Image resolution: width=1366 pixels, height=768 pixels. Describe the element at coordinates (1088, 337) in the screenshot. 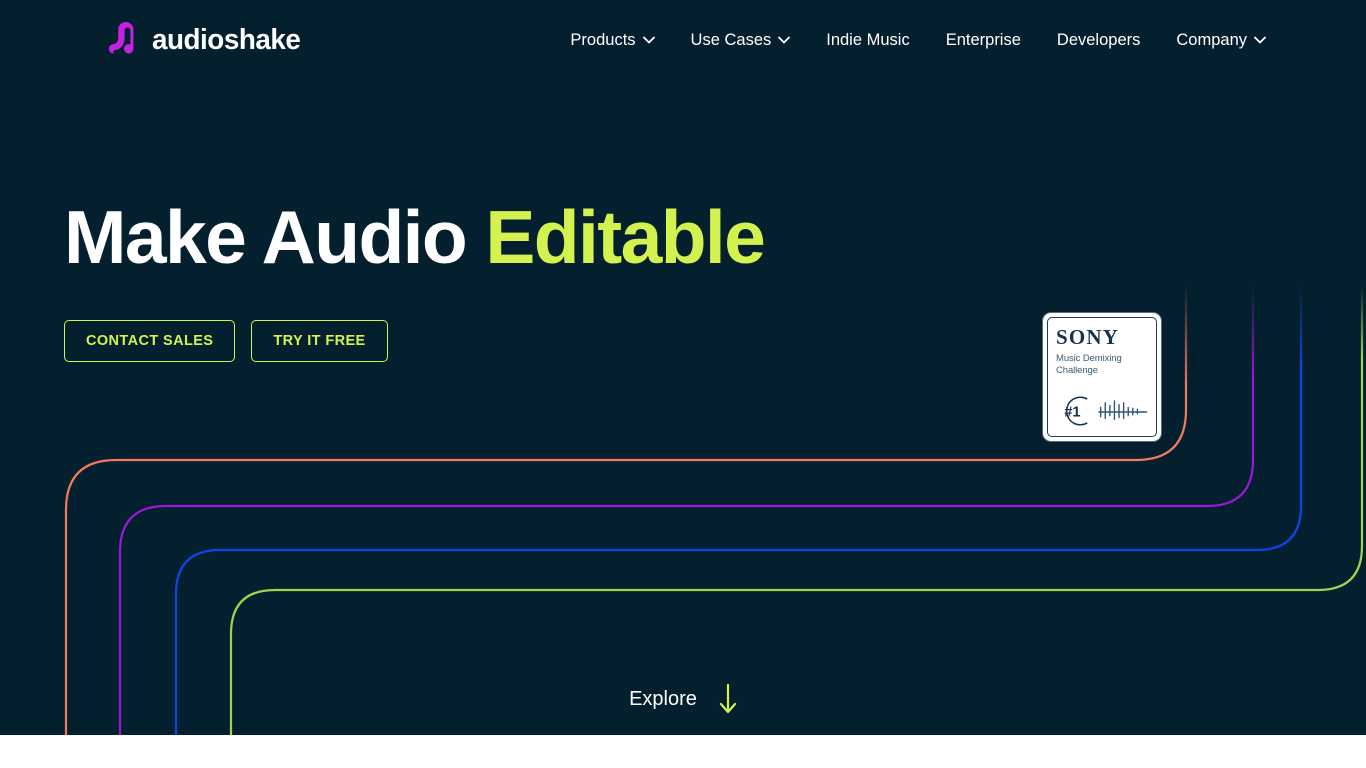

I see `sony-brand-text: SONY` at that location.